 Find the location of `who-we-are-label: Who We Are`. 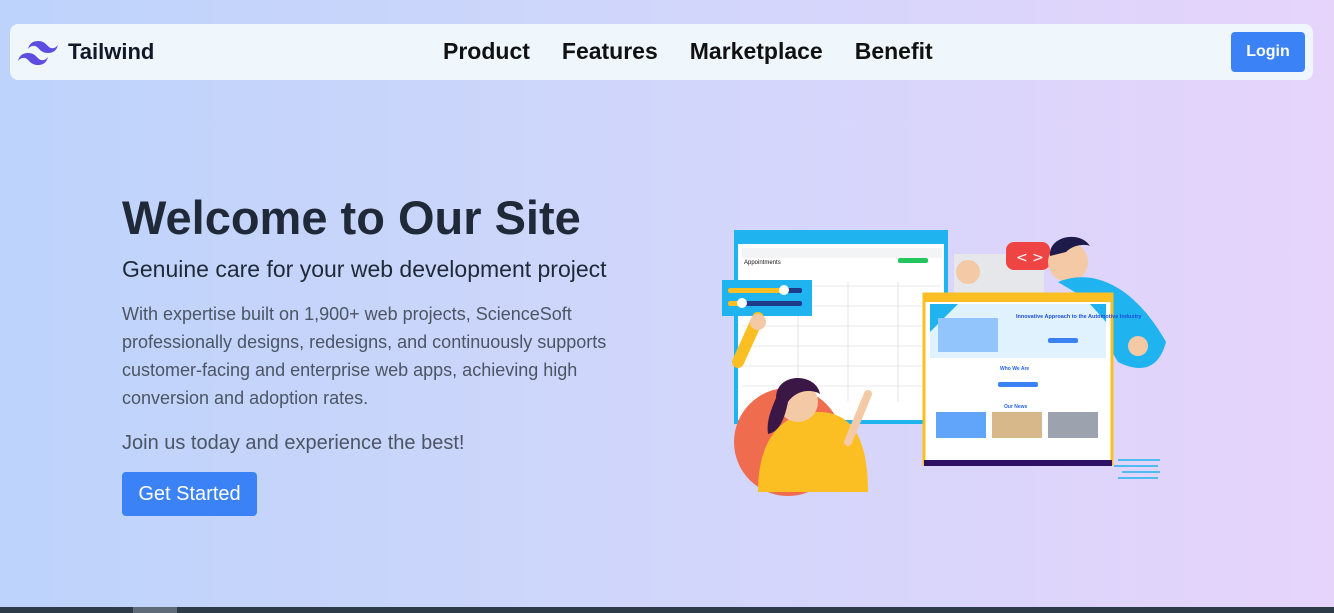

who-we-are-label: Who We Are is located at coordinates (1014, 369).